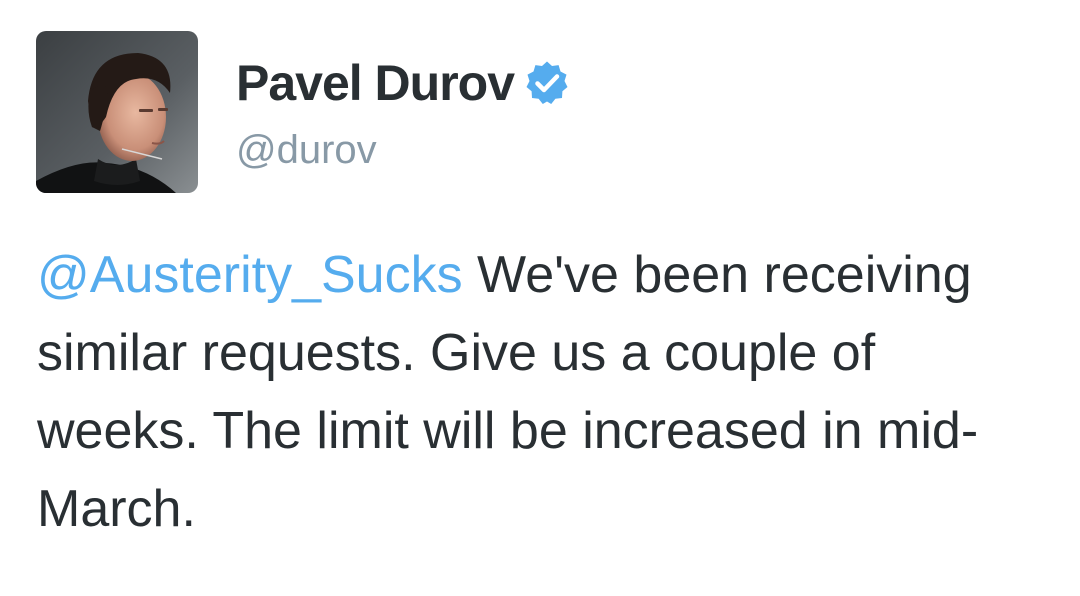 The height and width of the screenshot is (596, 1080). What do you see at coordinates (547, 83) in the screenshot?
I see `verified-badge-icon` at bounding box center [547, 83].